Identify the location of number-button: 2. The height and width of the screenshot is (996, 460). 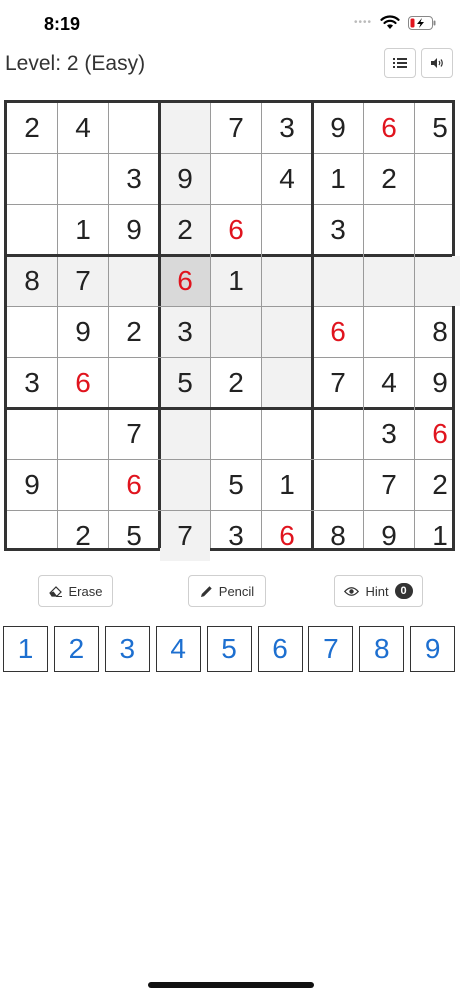
(76, 649).